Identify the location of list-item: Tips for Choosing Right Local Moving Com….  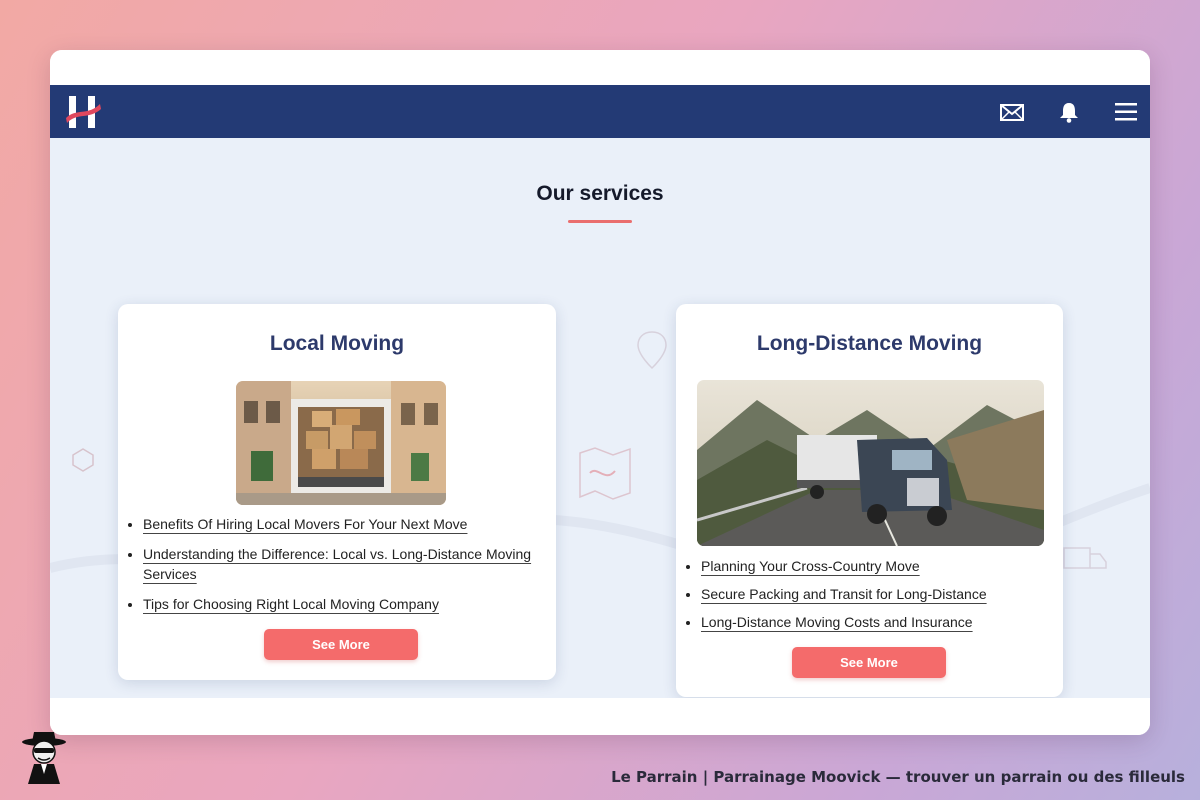
(348, 604).